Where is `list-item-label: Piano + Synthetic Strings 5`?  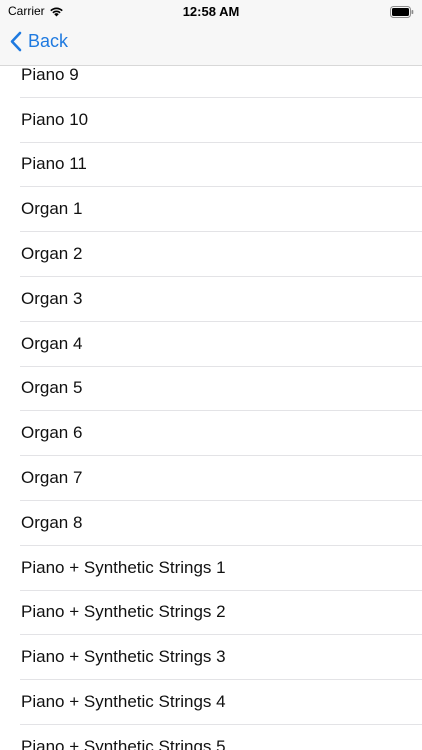
list-item-label: Piano + Synthetic Strings 5 is located at coordinates (123, 743).